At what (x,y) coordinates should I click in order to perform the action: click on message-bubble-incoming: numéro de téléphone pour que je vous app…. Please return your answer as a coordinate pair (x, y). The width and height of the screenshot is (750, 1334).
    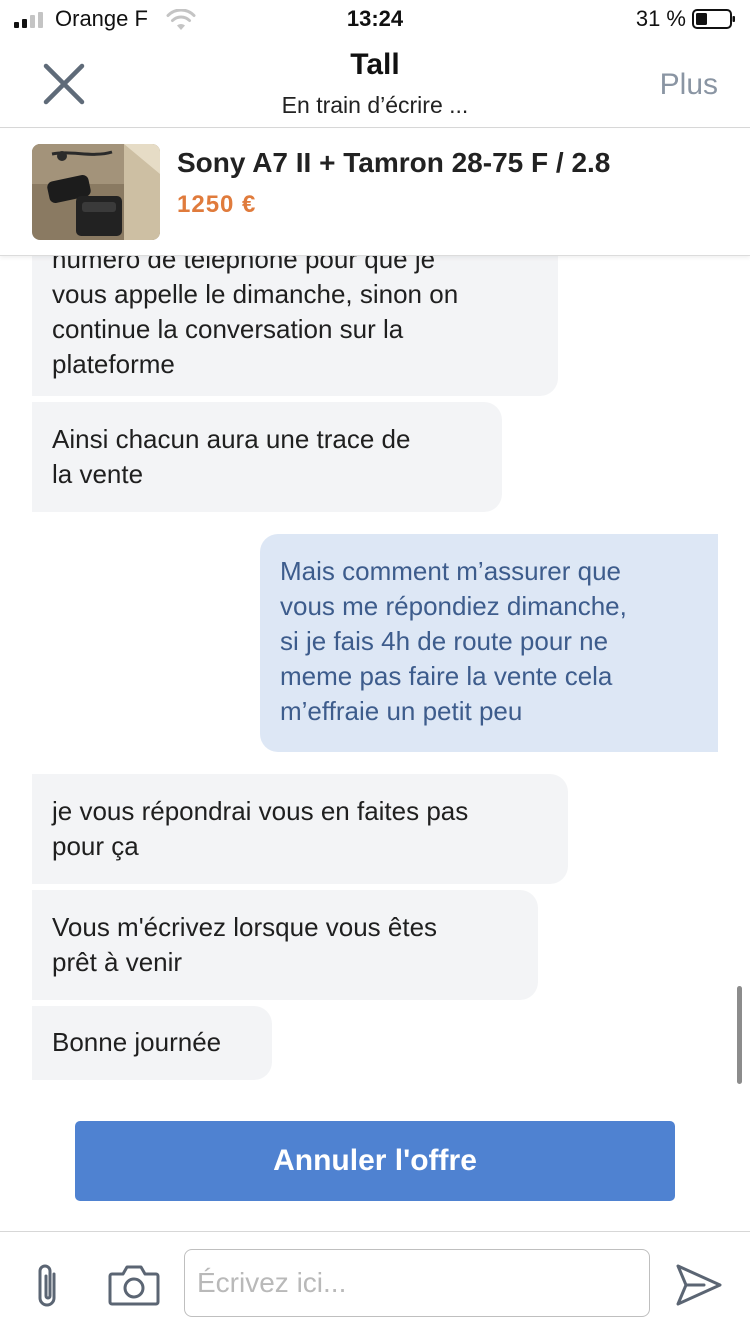
    Looking at the image, I should click on (295, 326).